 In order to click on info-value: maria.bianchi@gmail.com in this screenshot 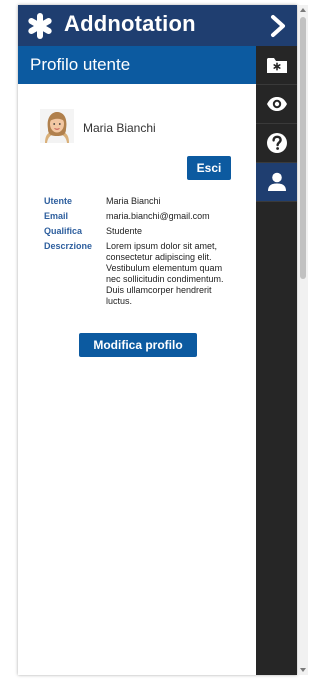, I will do `click(158, 216)`.